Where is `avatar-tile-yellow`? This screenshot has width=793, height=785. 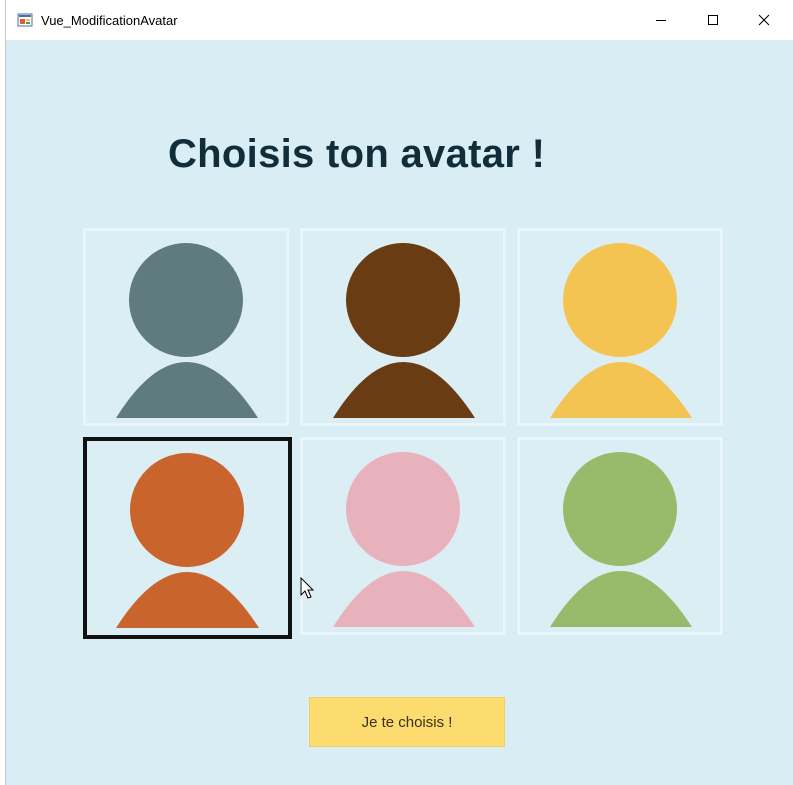
avatar-tile-yellow is located at coordinates (620, 327).